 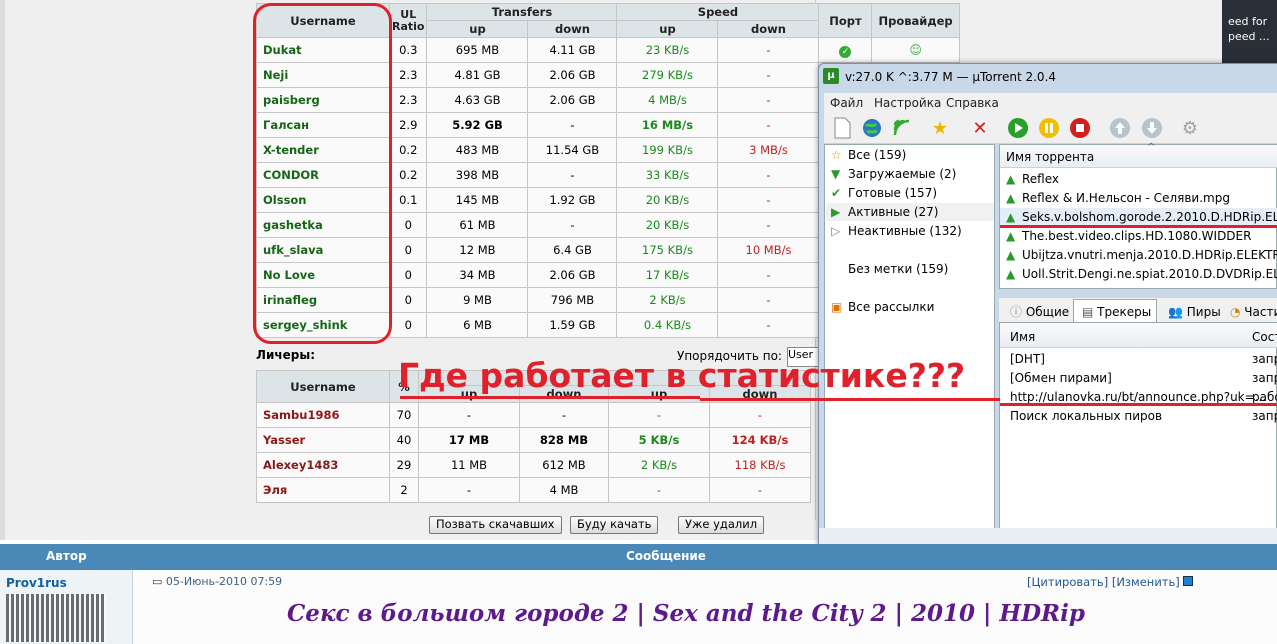 What do you see at coordinates (1264, 337) in the screenshot?
I see `col-tracker-status: Сост` at bounding box center [1264, 337].